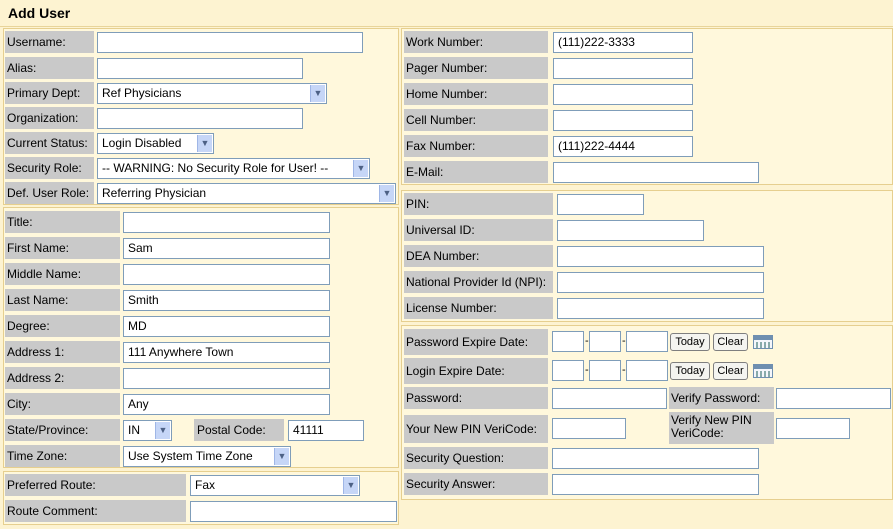  I want to click on security-question-label: Security Question:, so click(476, 458).